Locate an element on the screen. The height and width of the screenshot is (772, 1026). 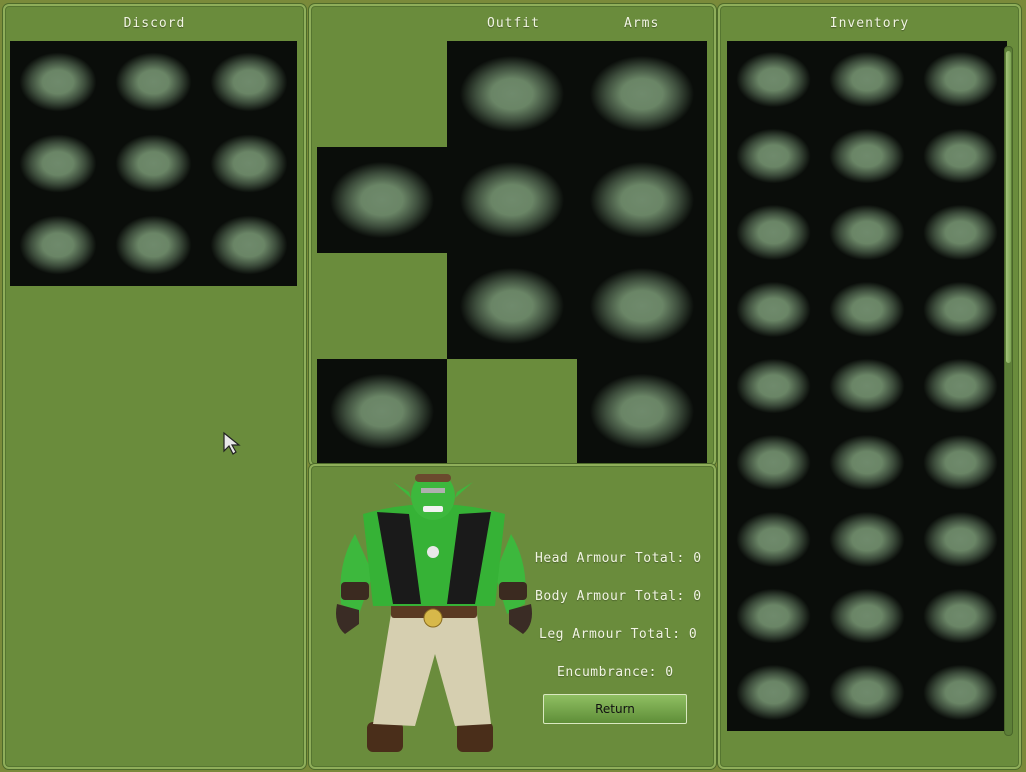
return-button: Return is located at coordinates (615, 709).